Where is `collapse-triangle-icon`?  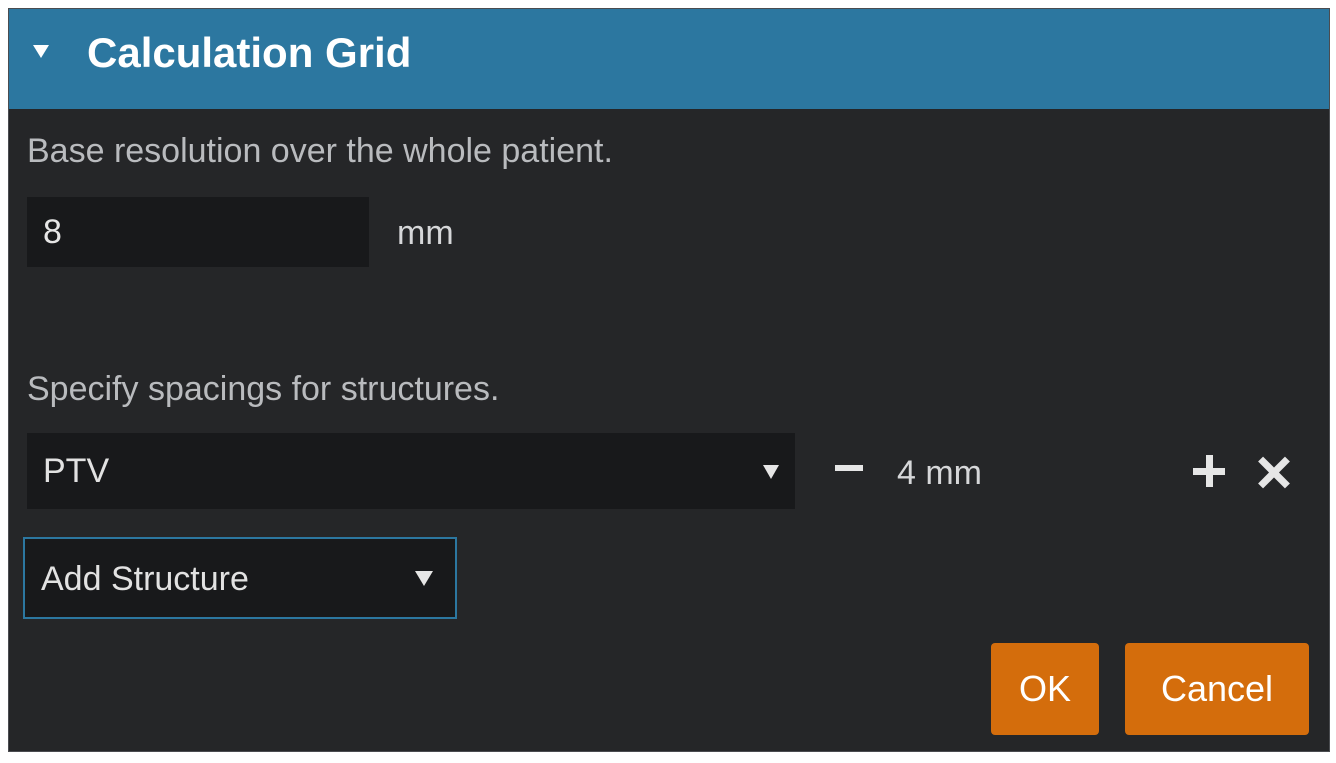 collapse-triangle-icon is located at coordinates (41, 51).